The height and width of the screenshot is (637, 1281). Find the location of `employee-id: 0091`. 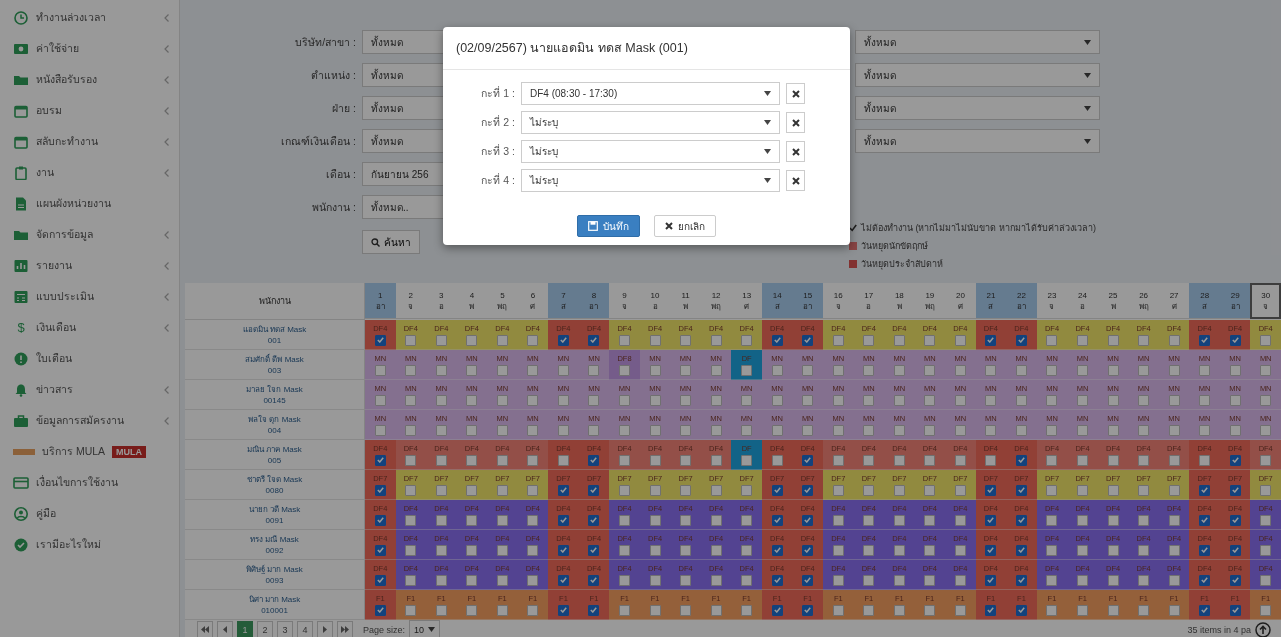

employee-id: 0091 is located at coordinates (274, 520).